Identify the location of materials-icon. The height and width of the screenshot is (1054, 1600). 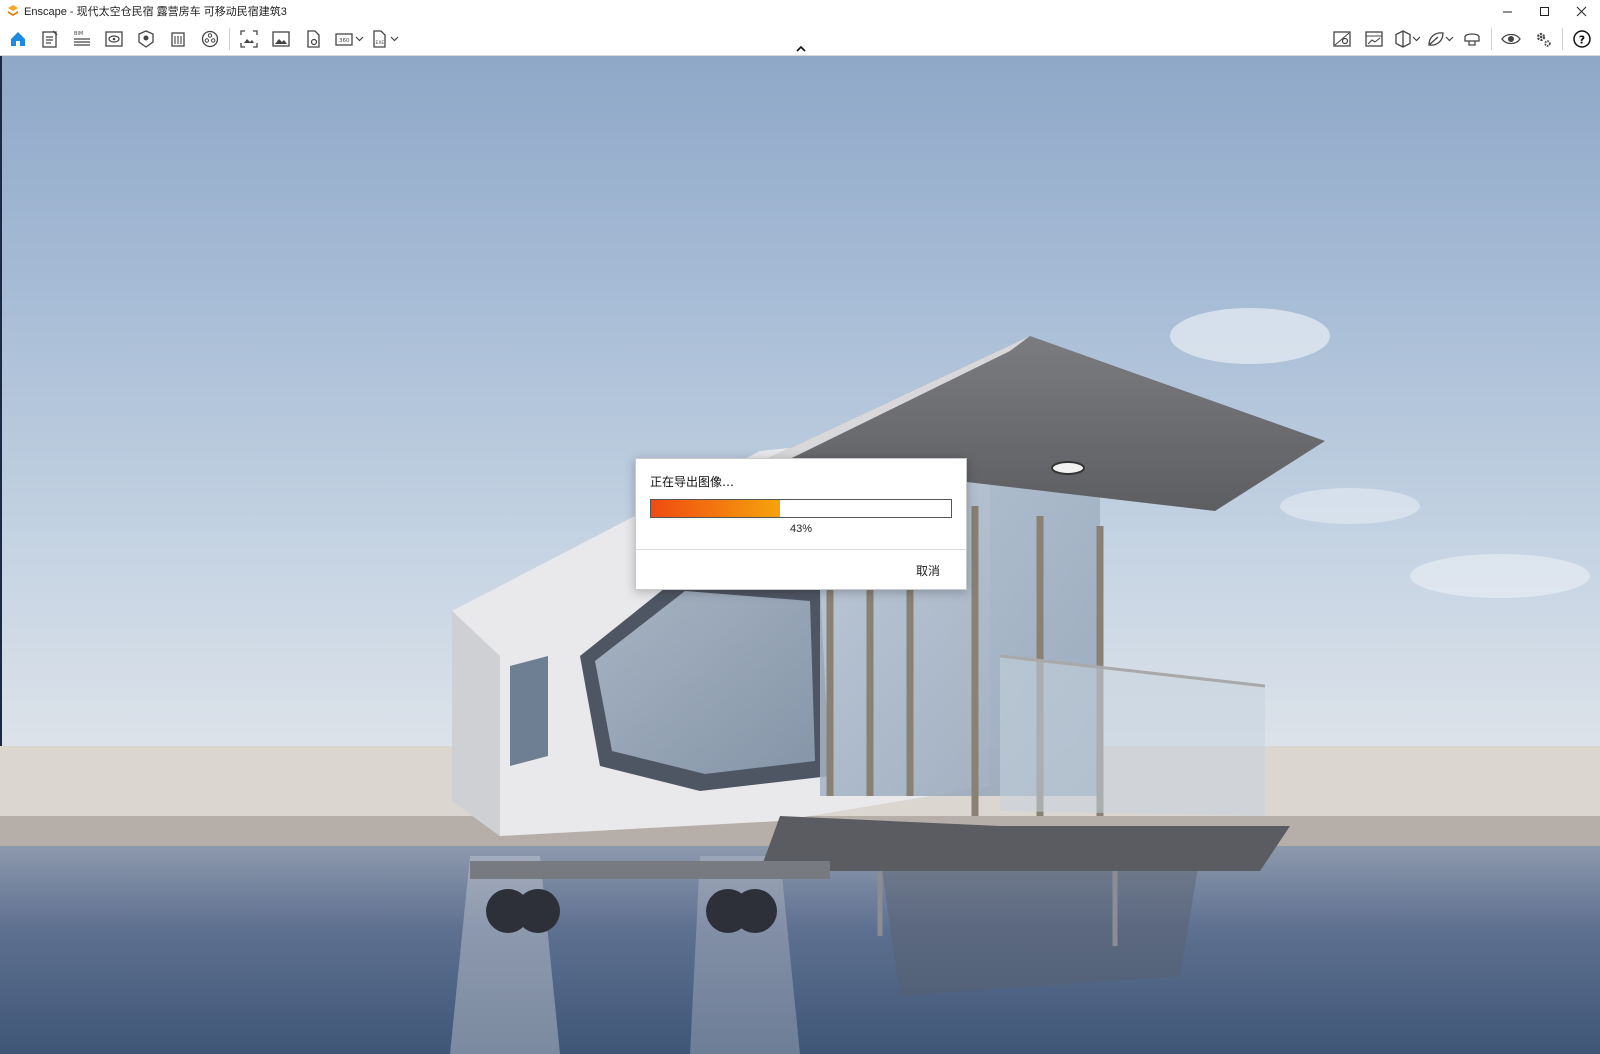
(210, 38).